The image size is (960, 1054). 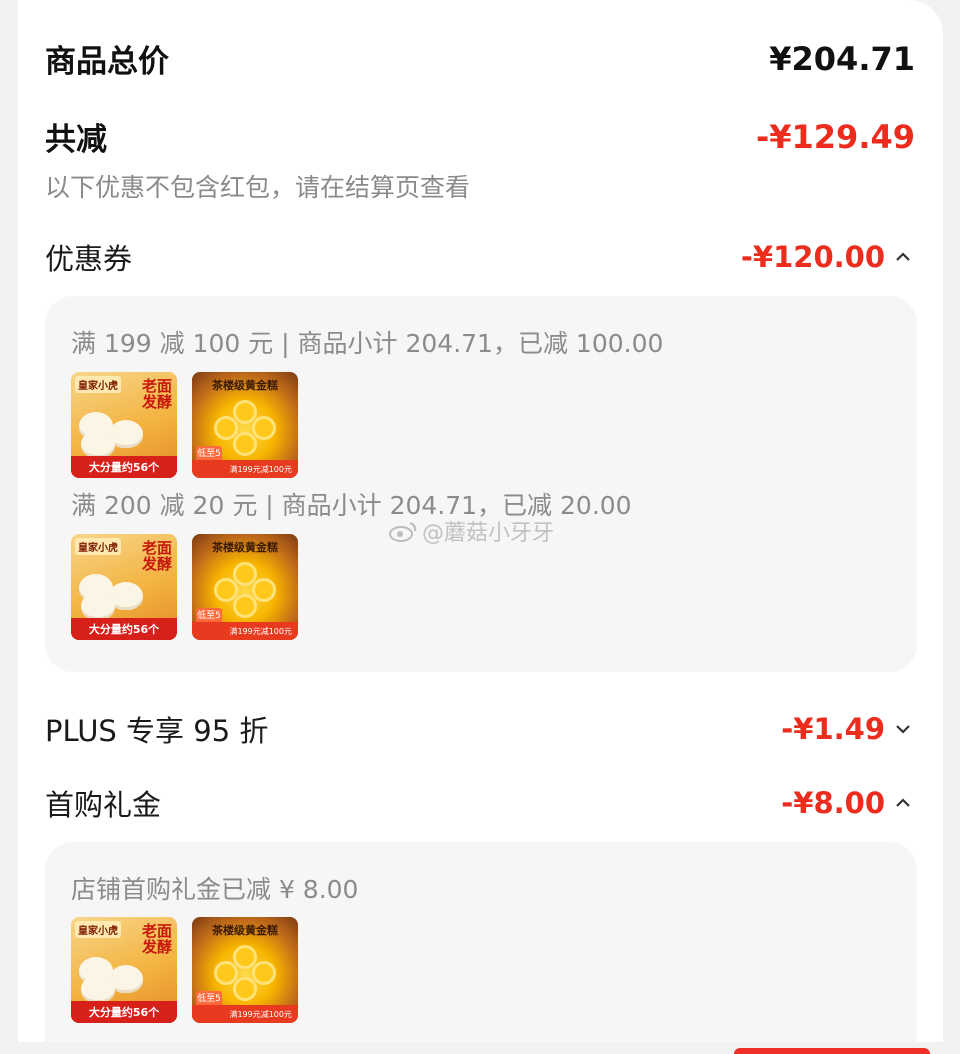 What do you see at coordinates (403, 532) in the screenshot?
I see `weibo-icon` at bounding box center [403, 532].